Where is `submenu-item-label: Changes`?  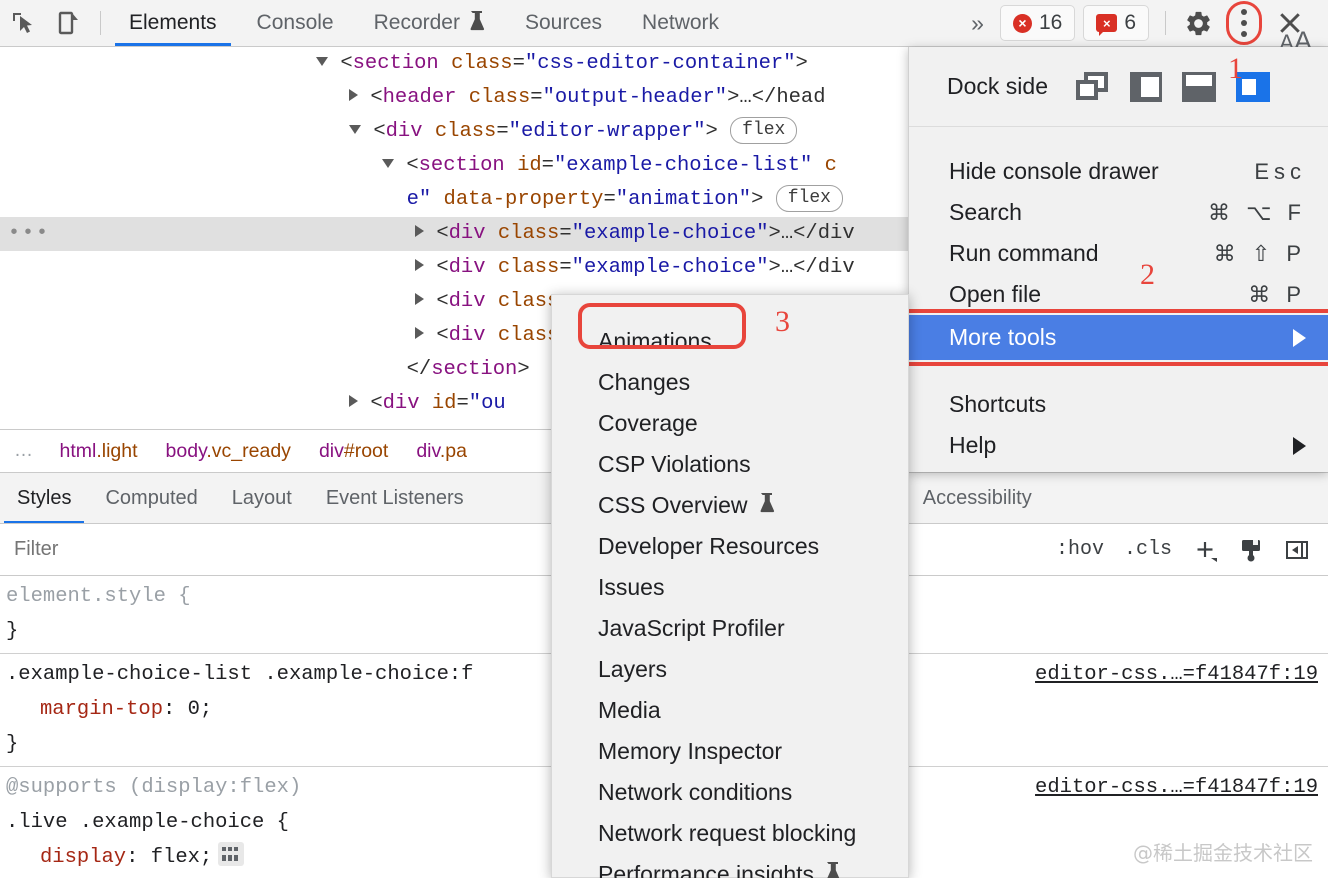
submenu-item-label: Changes is located at coordinates (644, 382).